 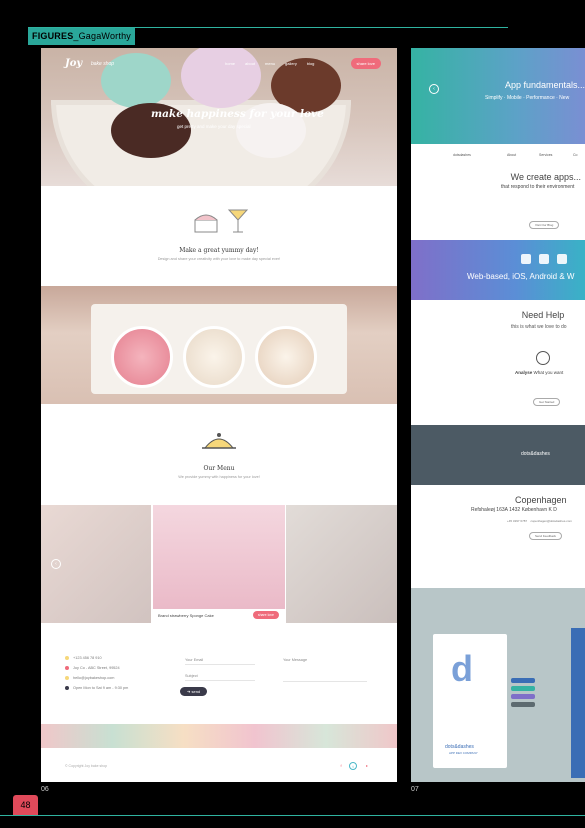 What do you see at coordinates (546, 536) in the screenshot?
I see `feedback-button: Send Feedback` at bounding box center [546, 536].